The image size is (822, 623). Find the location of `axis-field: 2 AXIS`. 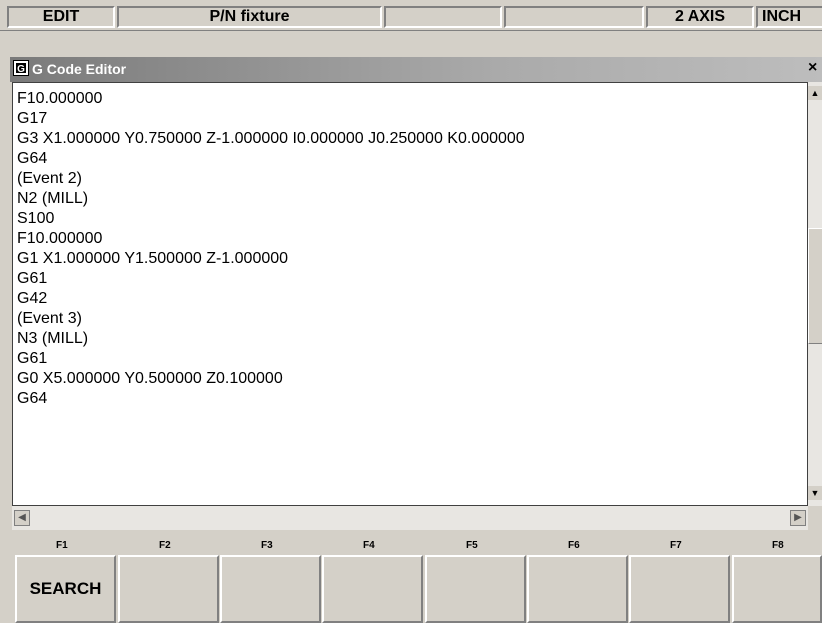

axis-field: 2 AXIS is located at coordinates (700, 17).